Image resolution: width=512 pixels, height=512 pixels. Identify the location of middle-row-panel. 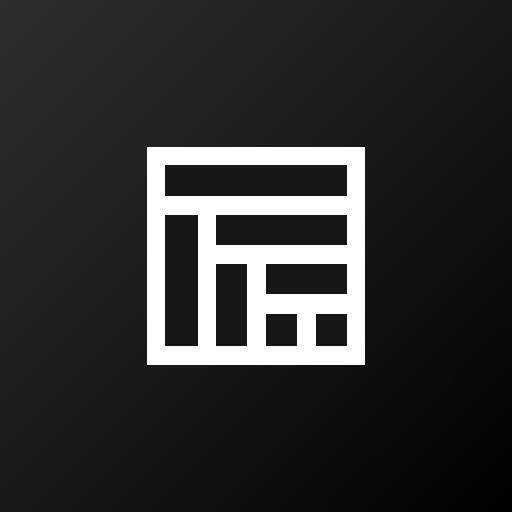
(306, 279).